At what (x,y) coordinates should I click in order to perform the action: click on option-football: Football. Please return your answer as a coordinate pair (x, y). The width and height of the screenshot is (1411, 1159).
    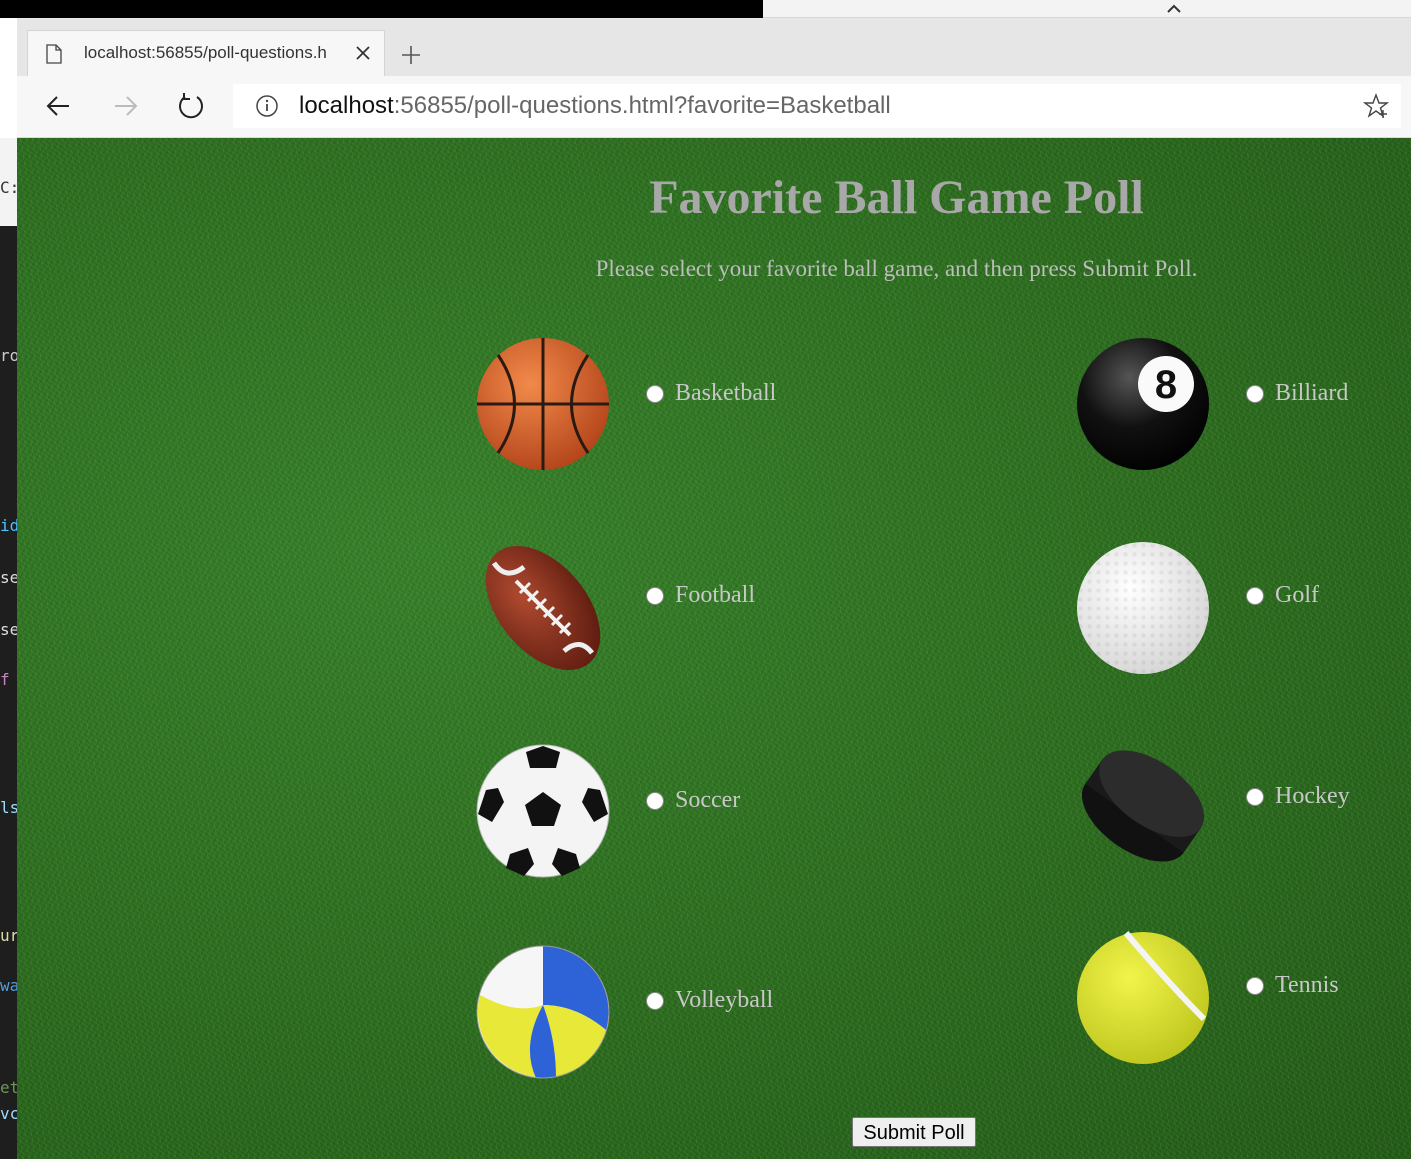
    Looking at the image, I should click on (700, 595).